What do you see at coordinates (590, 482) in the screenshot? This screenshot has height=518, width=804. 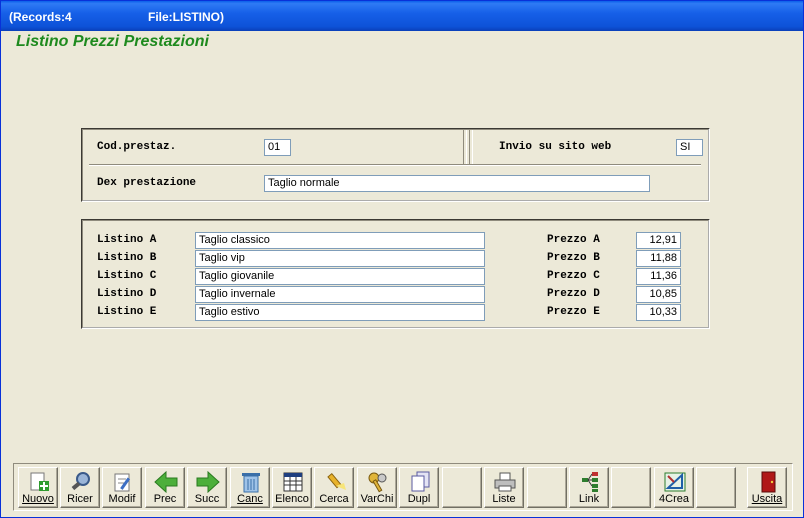 I see `network-tree-icon` at bounding box center [590, 482].